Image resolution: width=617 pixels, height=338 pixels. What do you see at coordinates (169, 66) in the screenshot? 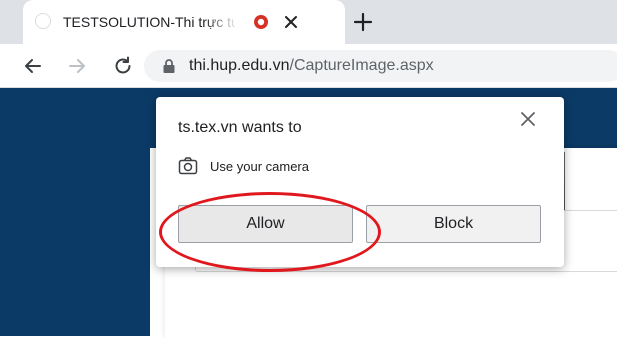
I see `lock-icon` at bounding box center [169, 66].